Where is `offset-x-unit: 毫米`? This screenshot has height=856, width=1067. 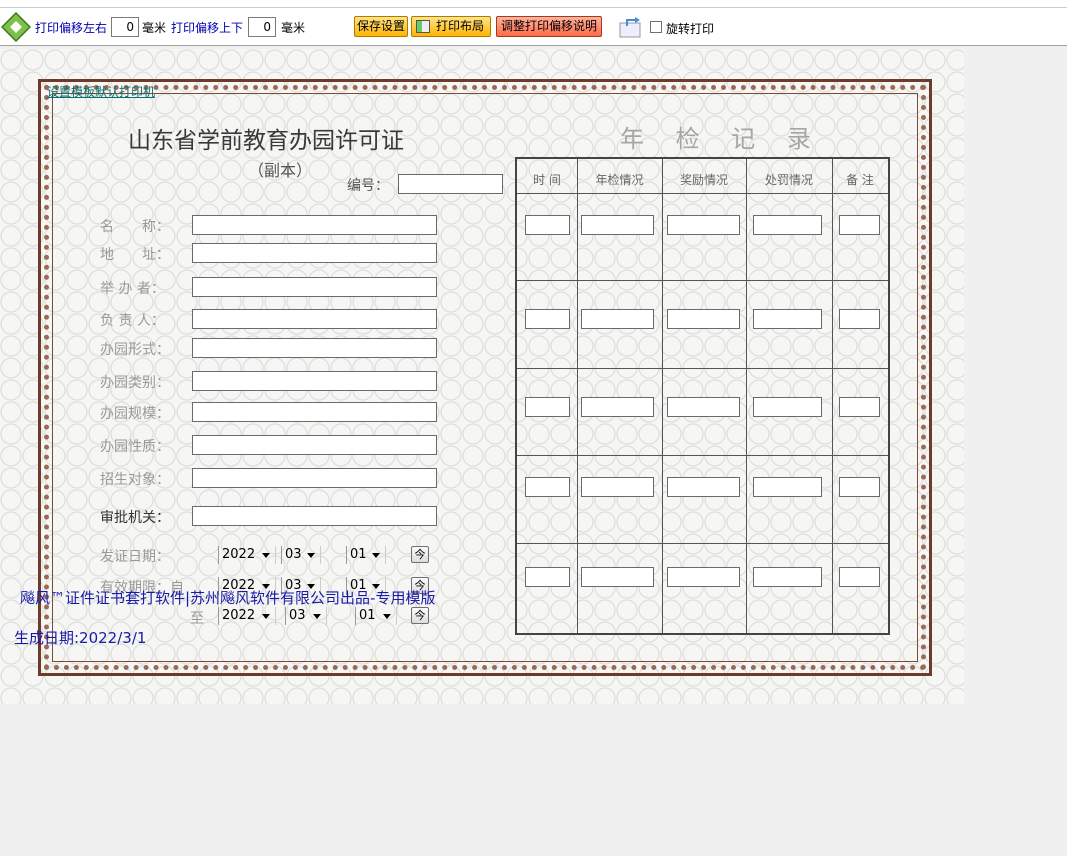
offset-x-unit: 毫米 is located at coordinates (154, 28).